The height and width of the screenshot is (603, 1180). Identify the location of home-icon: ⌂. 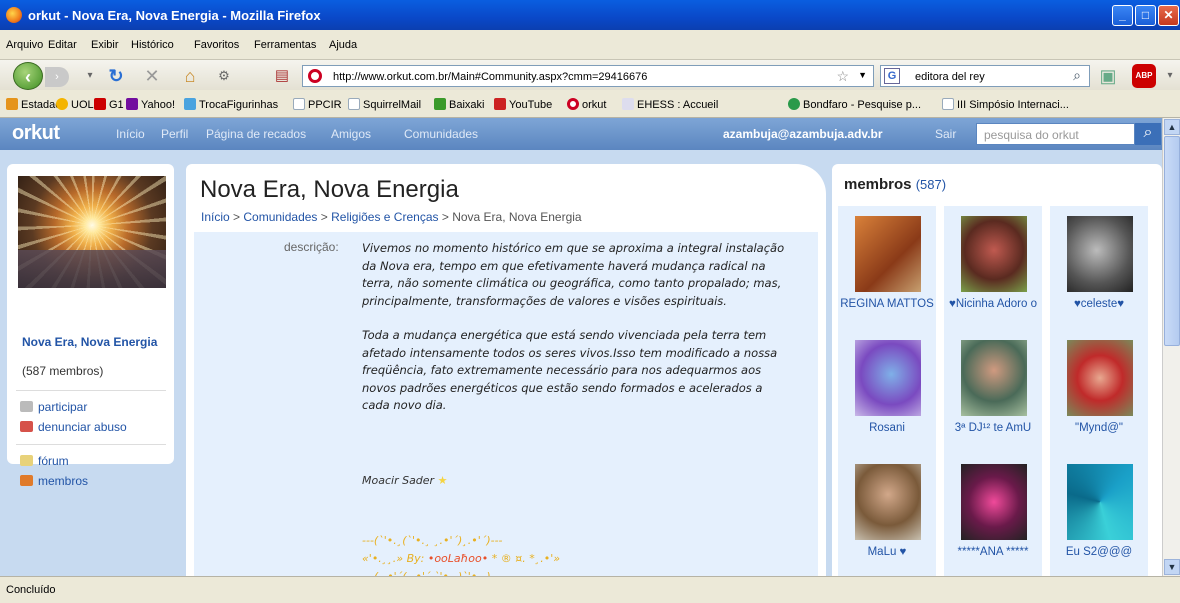
(190, 76).